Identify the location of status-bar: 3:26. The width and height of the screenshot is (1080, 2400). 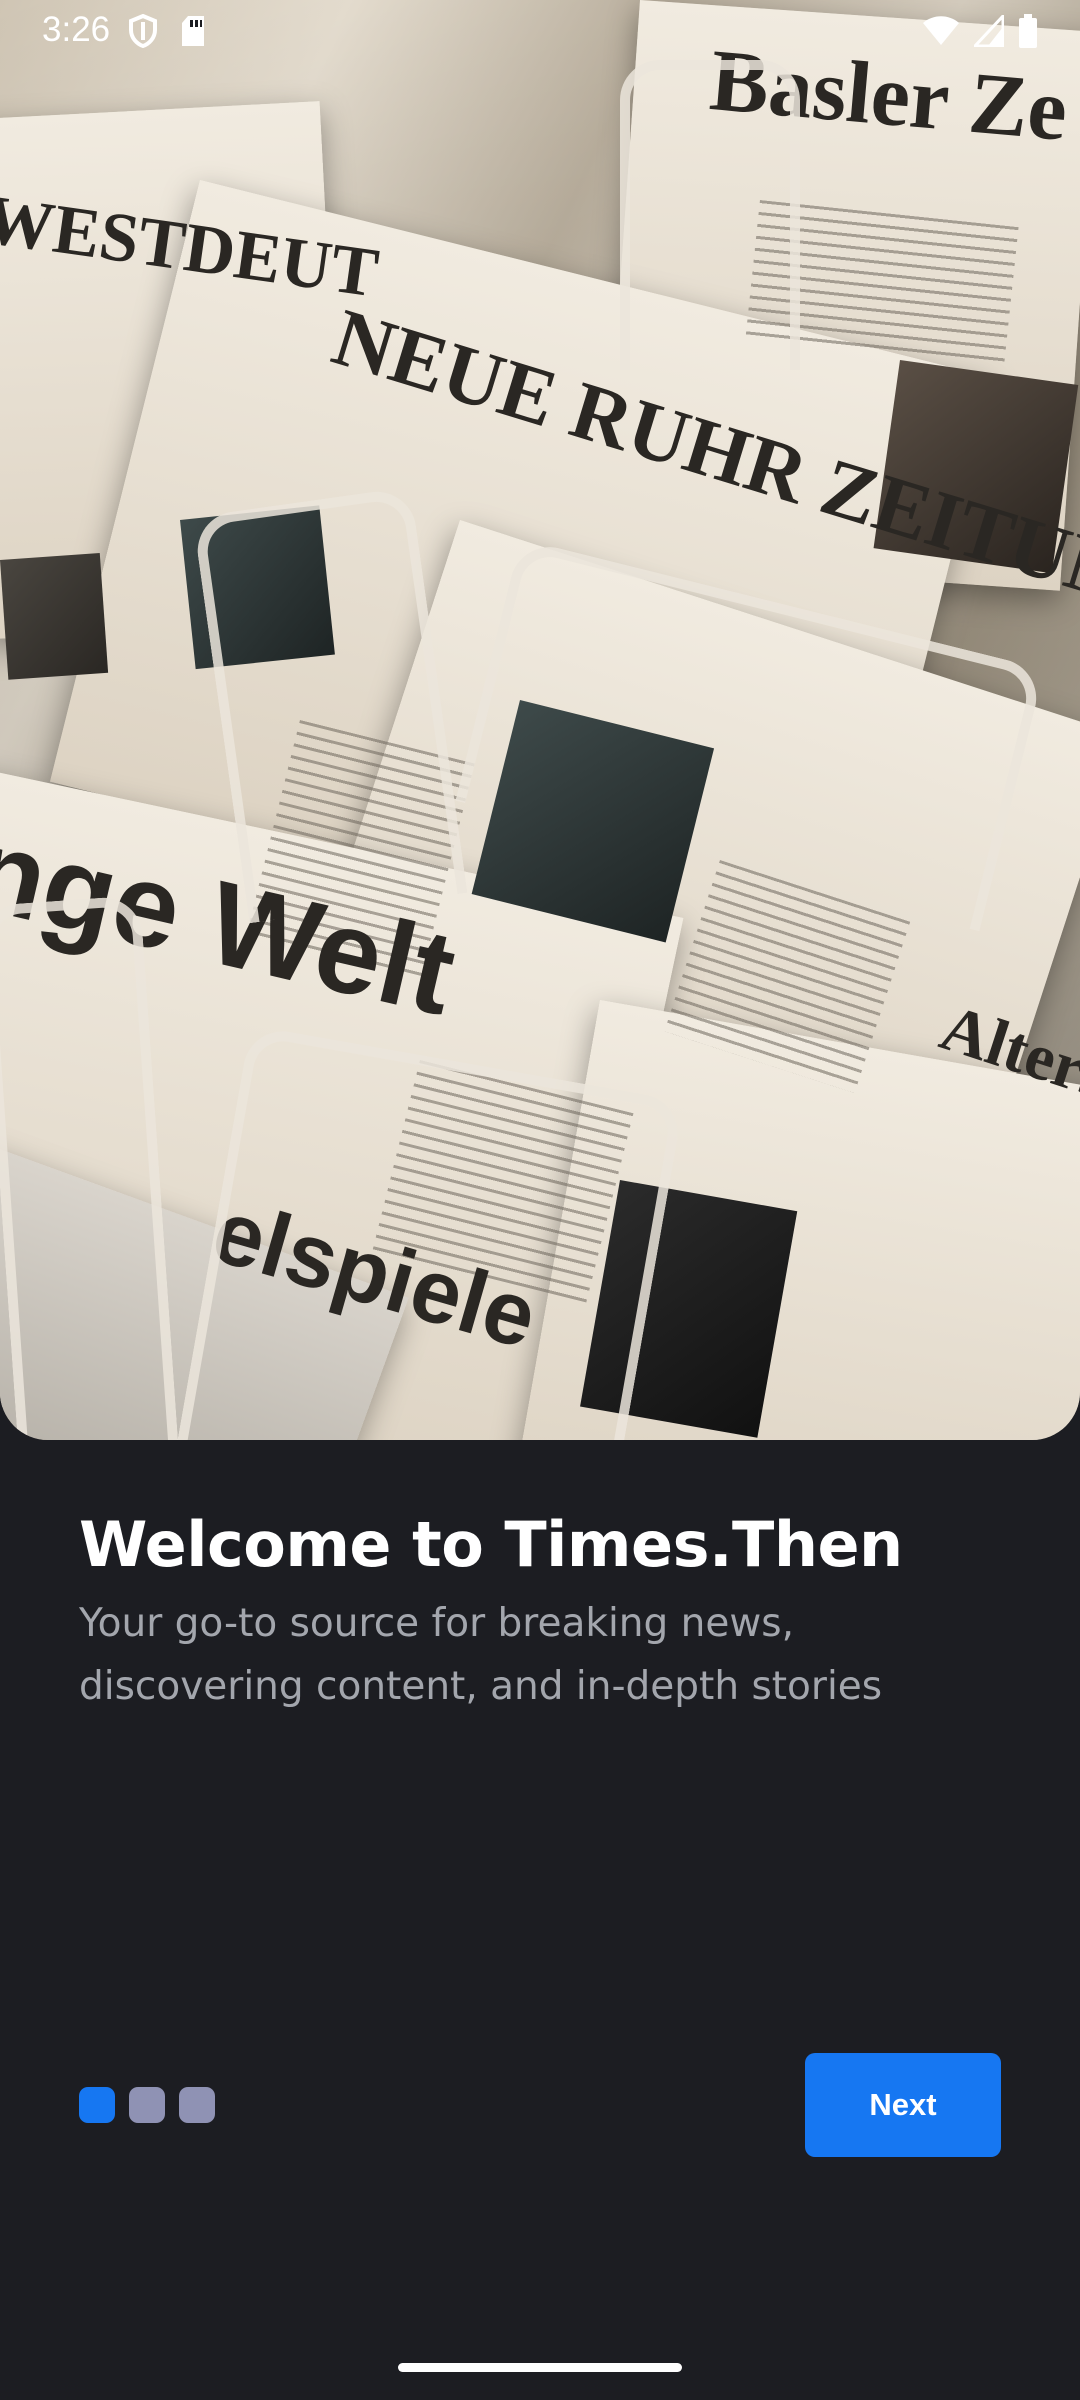
(540, 32).